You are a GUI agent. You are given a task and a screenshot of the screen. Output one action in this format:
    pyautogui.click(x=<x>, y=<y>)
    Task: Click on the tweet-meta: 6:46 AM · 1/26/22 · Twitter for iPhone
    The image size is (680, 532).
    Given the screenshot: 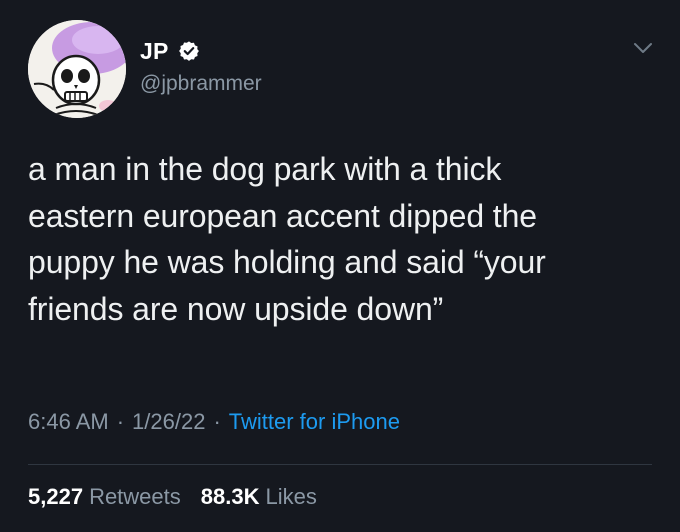 What is the action you would take?
    pyautogui.click(x=214, y=422)
    